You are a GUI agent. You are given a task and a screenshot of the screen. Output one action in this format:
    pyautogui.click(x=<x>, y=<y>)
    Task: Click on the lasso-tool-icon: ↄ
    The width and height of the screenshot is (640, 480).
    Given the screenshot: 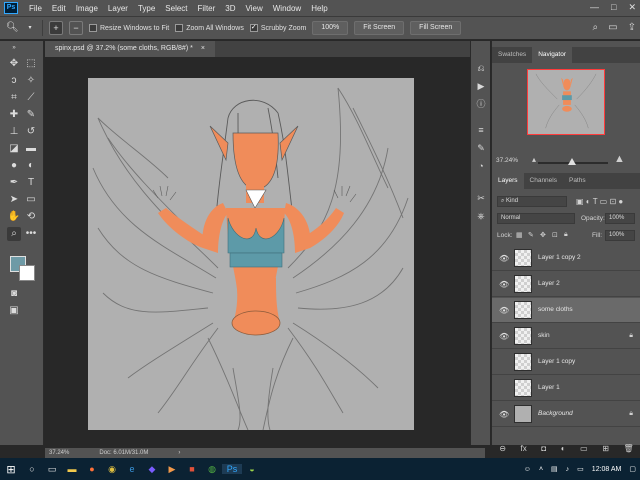 What is the action you would take?
    pyautogui.click(x=14, y=81)
    